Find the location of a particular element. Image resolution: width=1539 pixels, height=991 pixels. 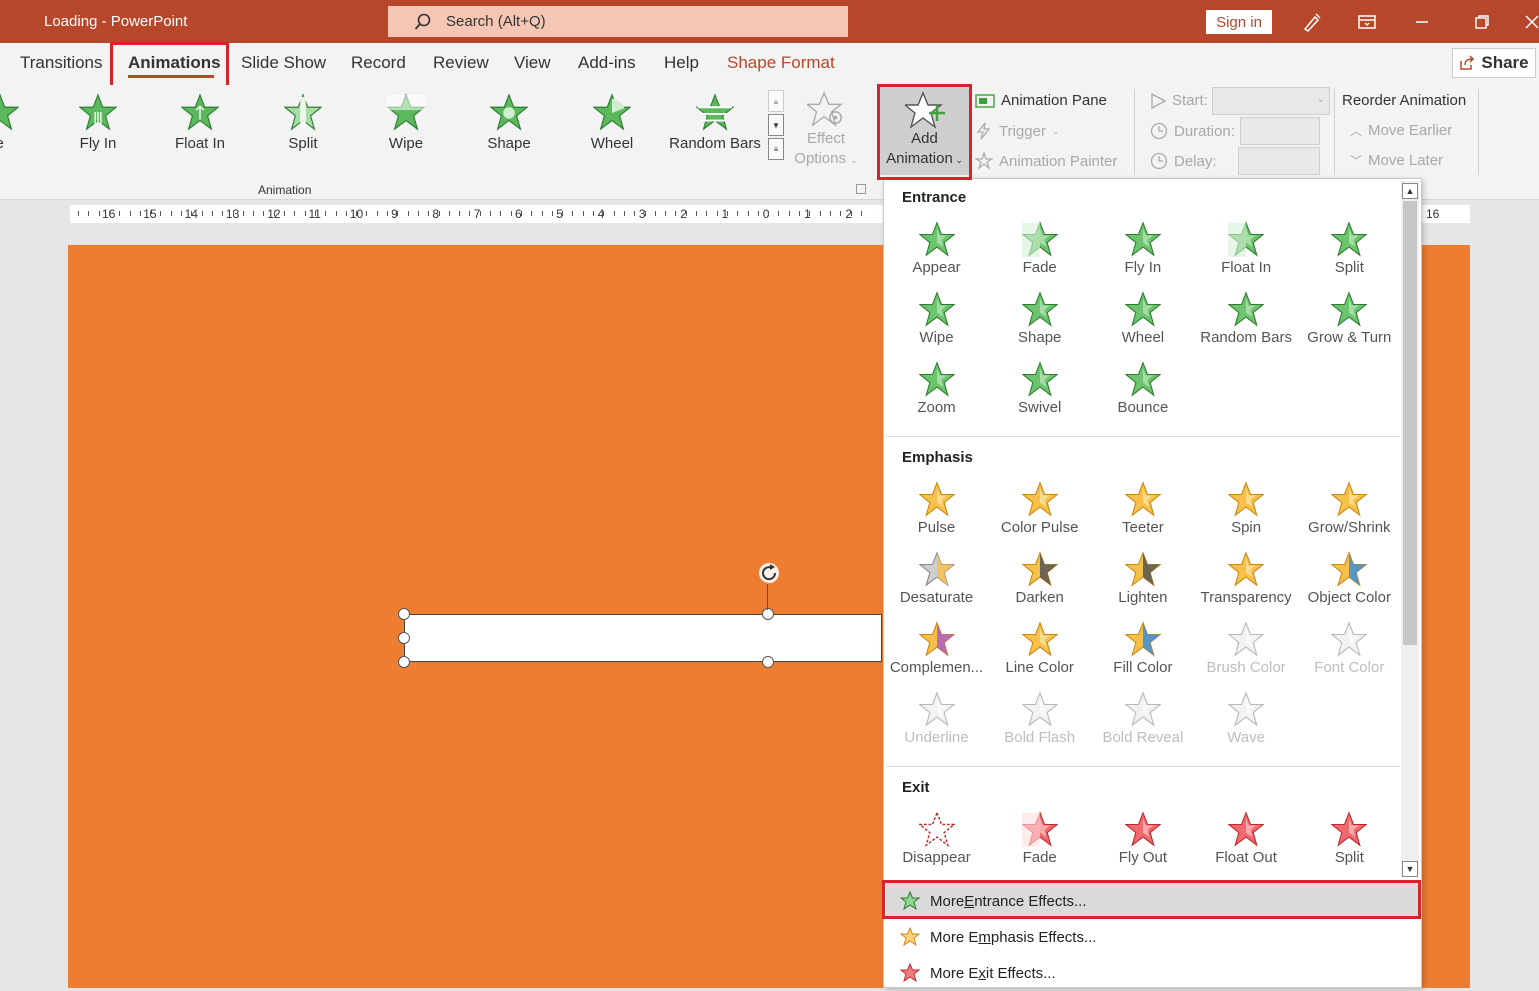

trigger-button: Trigger ⌄ is located at coordinates (1017, 131).